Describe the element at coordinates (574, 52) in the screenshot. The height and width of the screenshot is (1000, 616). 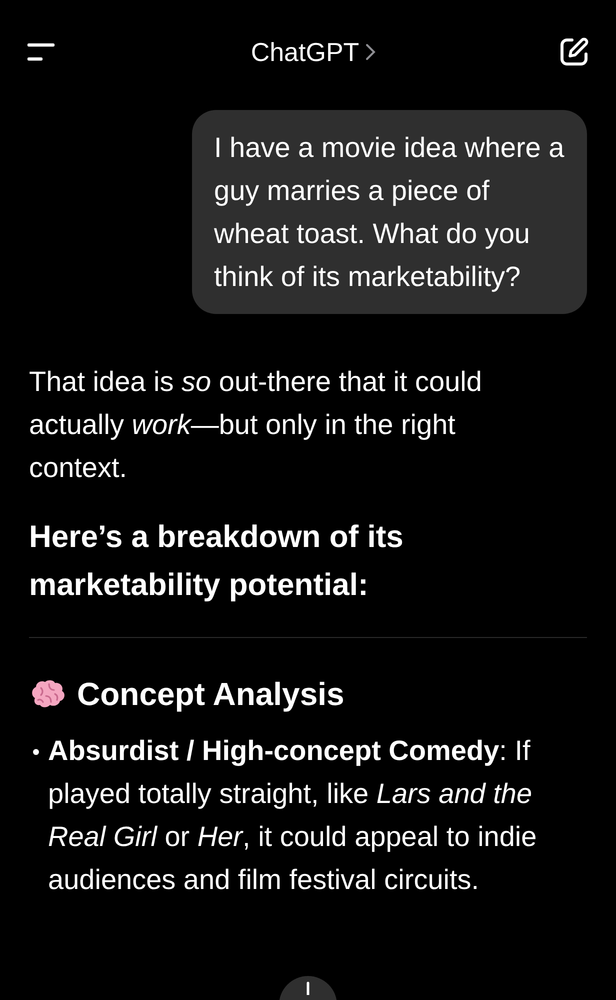
I see `new-chat-icon` at that location.